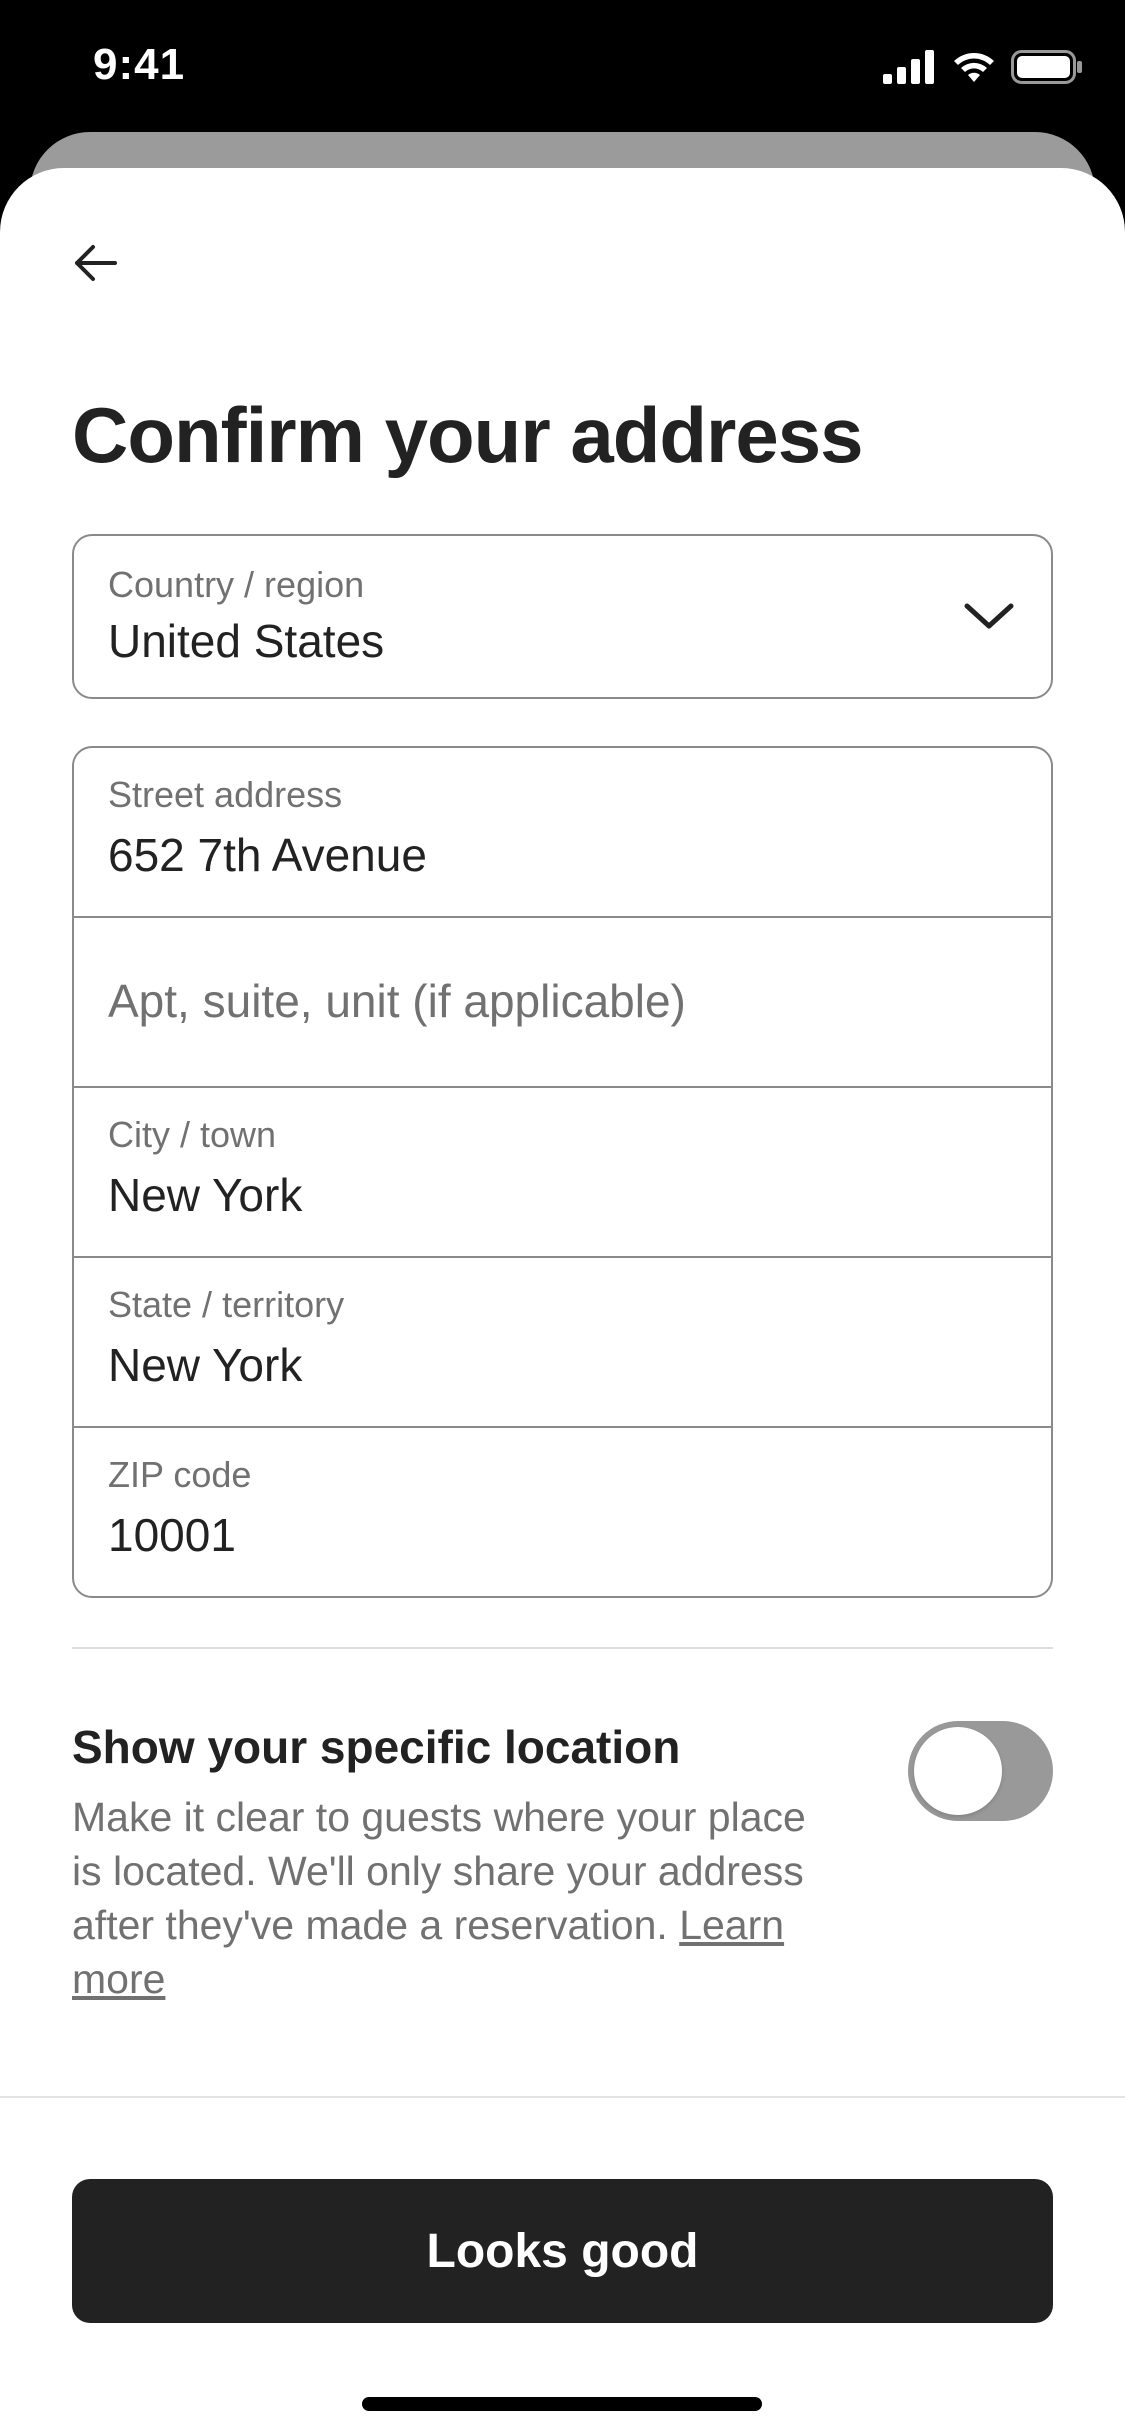 This screenshot has height=2436, width=1125. Describe the element at coordinates (562, 2251) in the screenshot. I see `looks-good-button: Looks good` at that location.